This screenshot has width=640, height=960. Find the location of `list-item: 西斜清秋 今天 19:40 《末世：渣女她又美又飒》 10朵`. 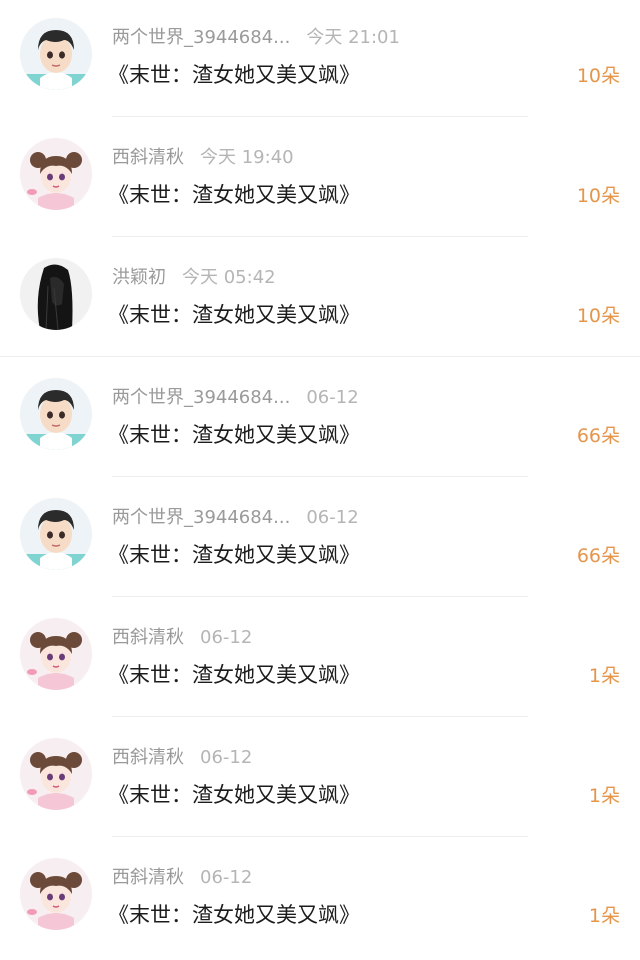

list-item: 西斜清秋 今天 19:40 《末世：渣女她又美又飒》 10朵 is located at coordinates (320, 180).